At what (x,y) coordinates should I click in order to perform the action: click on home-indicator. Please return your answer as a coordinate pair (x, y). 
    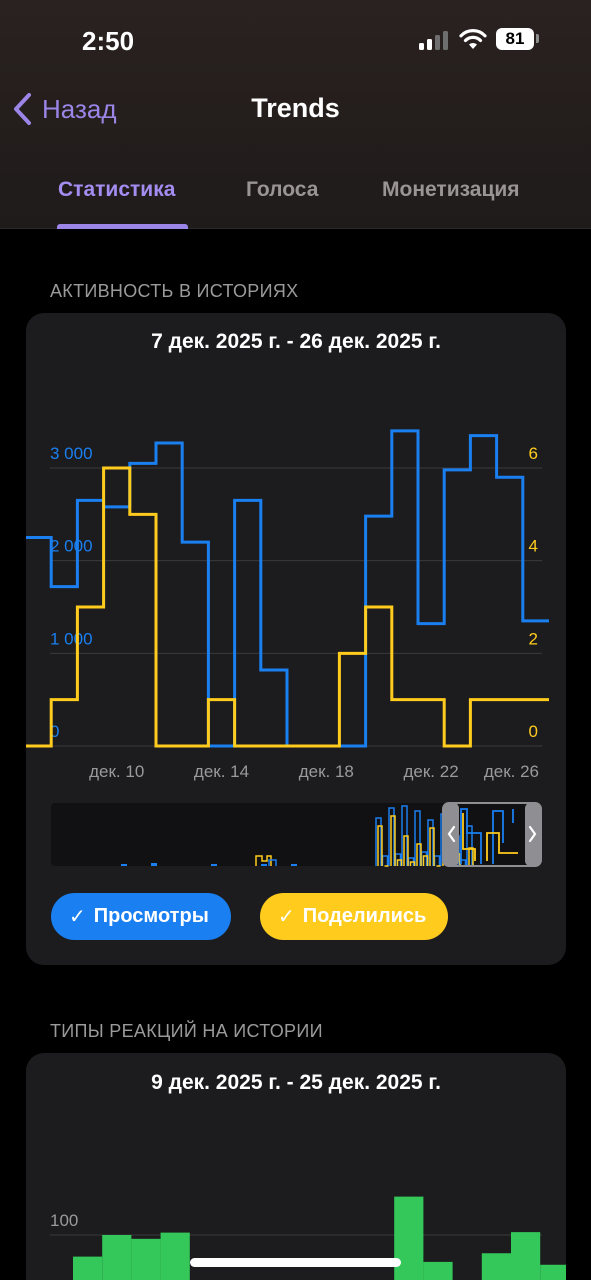
    Looking at the image, I should click on (295, 1262).